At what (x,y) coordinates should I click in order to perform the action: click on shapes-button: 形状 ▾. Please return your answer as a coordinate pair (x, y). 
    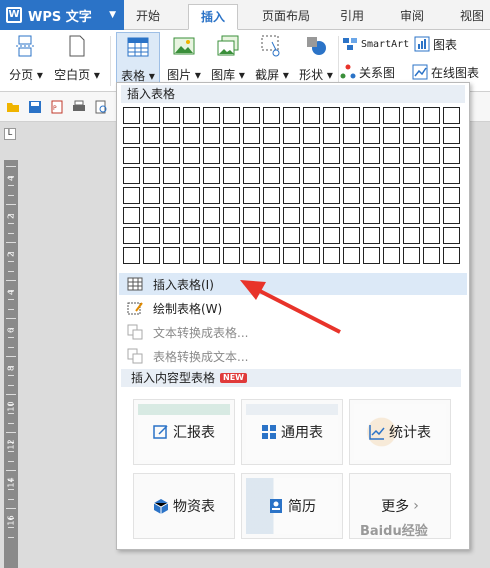
    Looking at the image, I should click on (316, 60).